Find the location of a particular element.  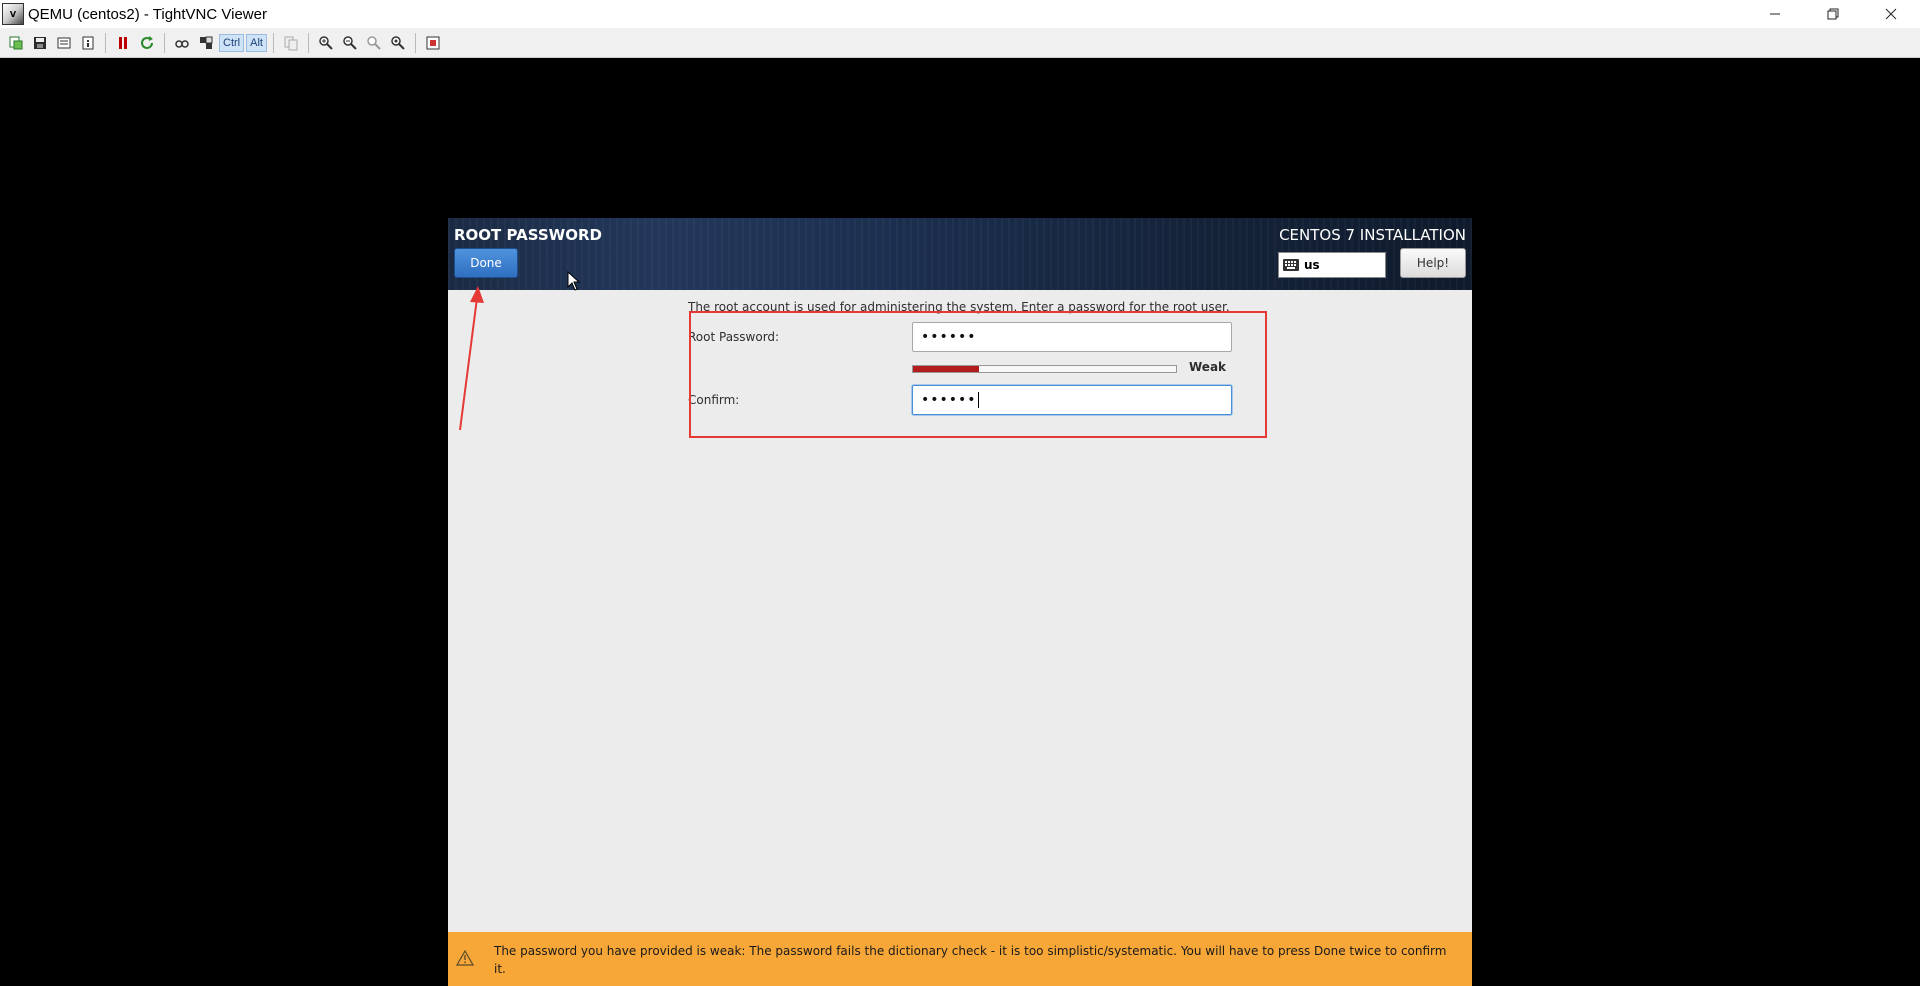

alt-toggle: Alt is located at coordinates (256, 42).